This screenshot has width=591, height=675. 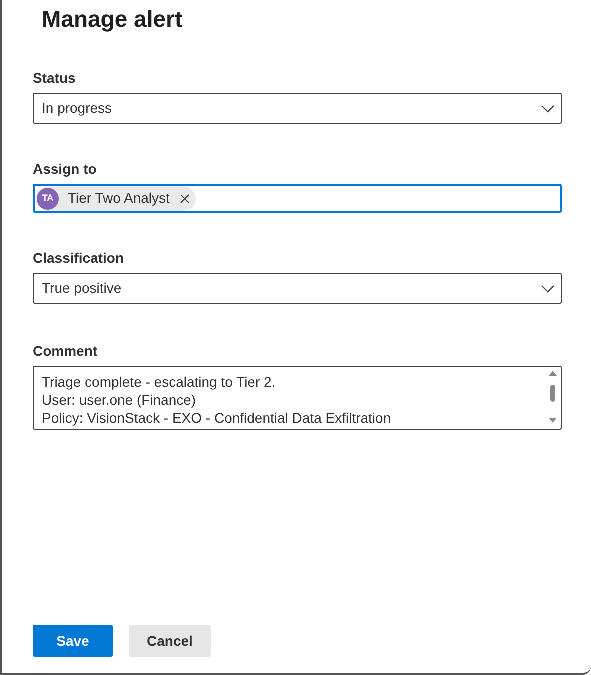 I want to click on cancel-button: Cancel, so click(x=170, y=641).